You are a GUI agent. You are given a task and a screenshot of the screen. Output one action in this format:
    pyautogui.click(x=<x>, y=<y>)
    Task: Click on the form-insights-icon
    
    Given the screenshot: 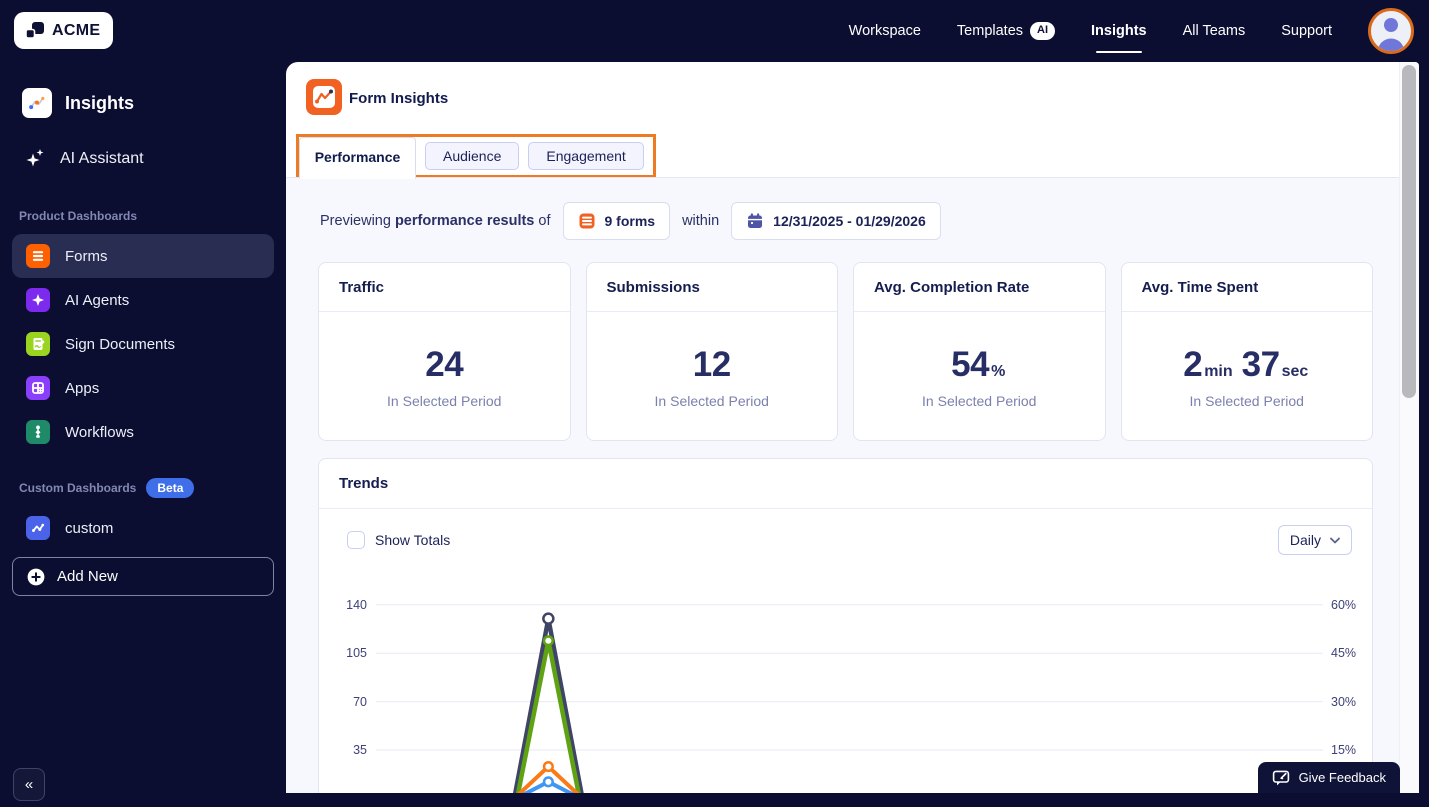 What is the action you would take?
    pyautogui.click(x=324, y=99)
    